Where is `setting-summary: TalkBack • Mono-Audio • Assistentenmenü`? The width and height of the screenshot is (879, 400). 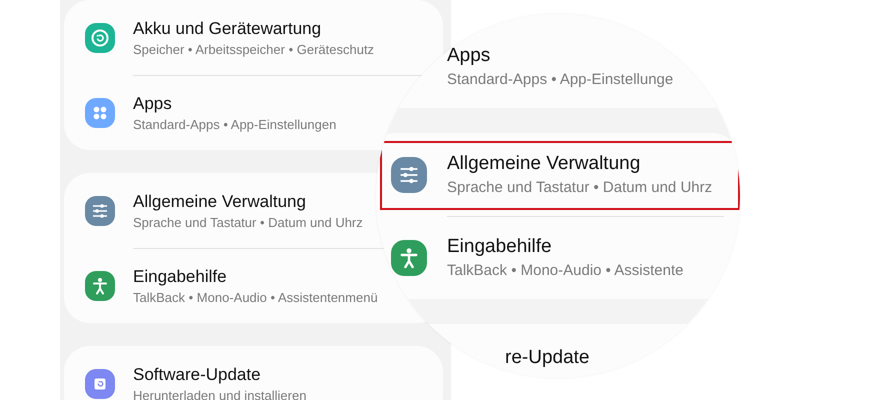
setting-summary: TalkBack • Mono-Audio • Assistentenmenü is located at coordinates (255, 298).